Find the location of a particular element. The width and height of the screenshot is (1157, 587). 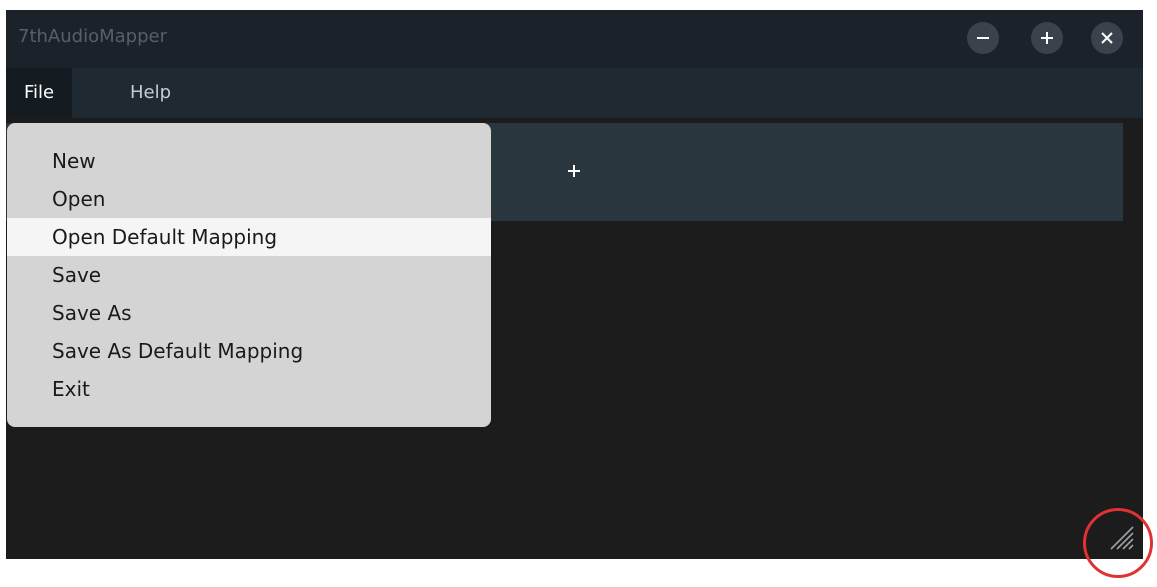

close-button is located at coordinates (1107, 38).